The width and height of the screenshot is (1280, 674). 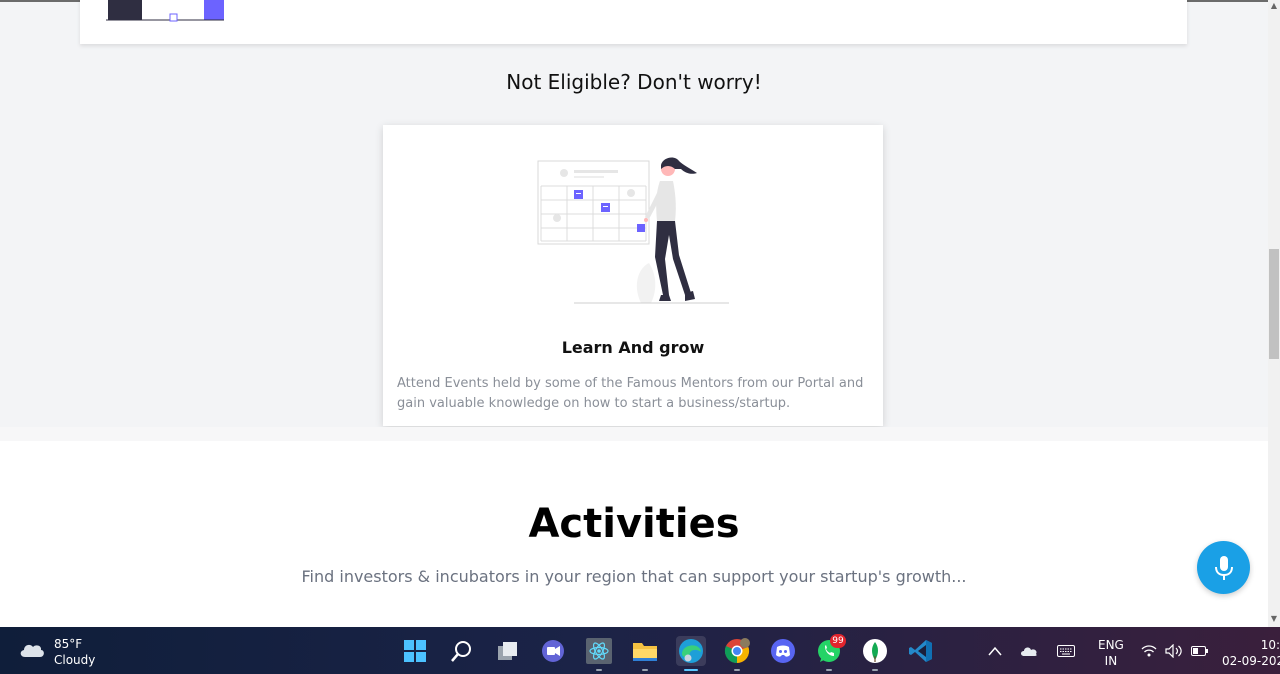 I want to click on weather-widget: 85°F Cloudy, so click(x=78, y=651).